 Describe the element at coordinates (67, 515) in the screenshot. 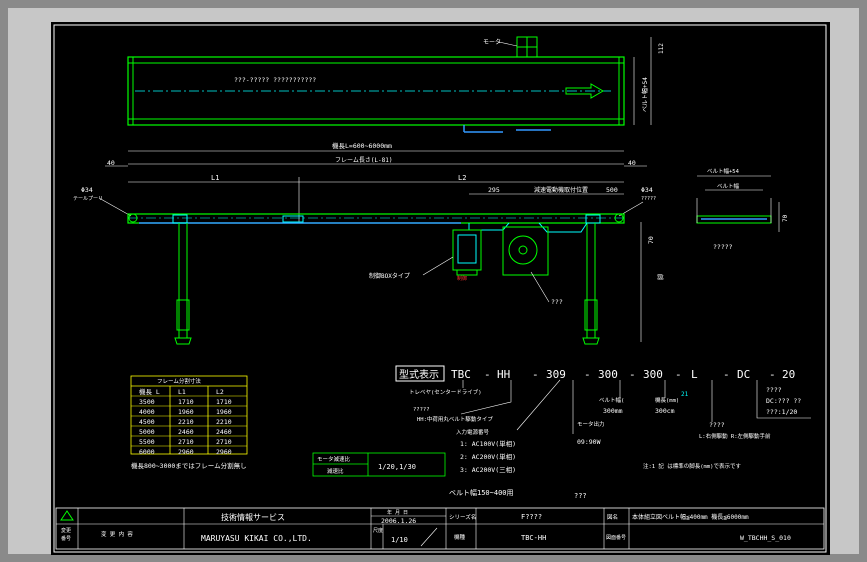

I see `change-mark-icon` at that location.